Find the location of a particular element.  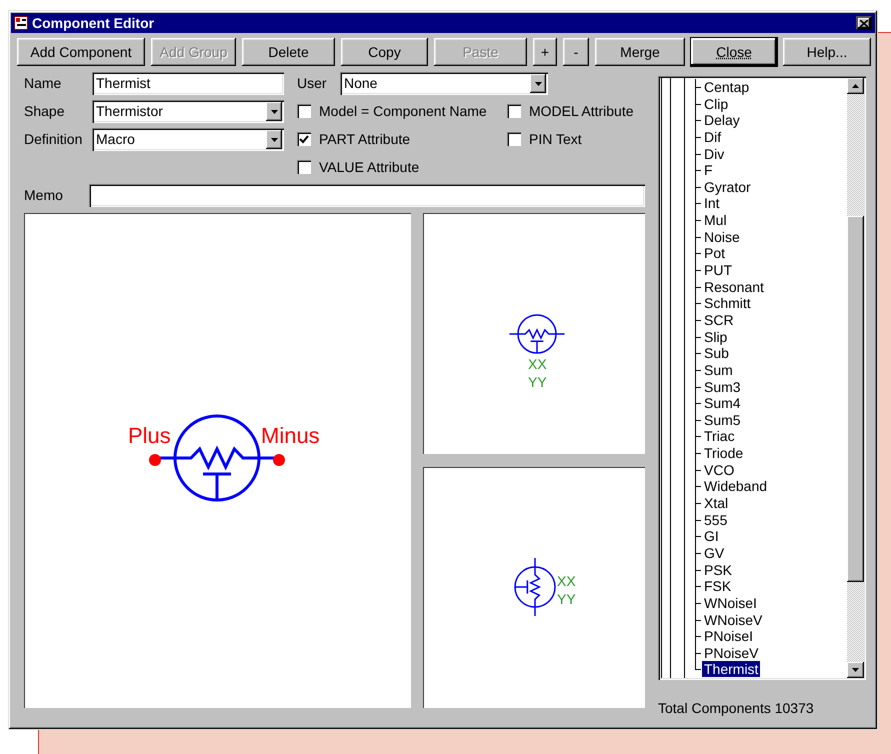

field-label: Memo is located at coordinates (44, 195).